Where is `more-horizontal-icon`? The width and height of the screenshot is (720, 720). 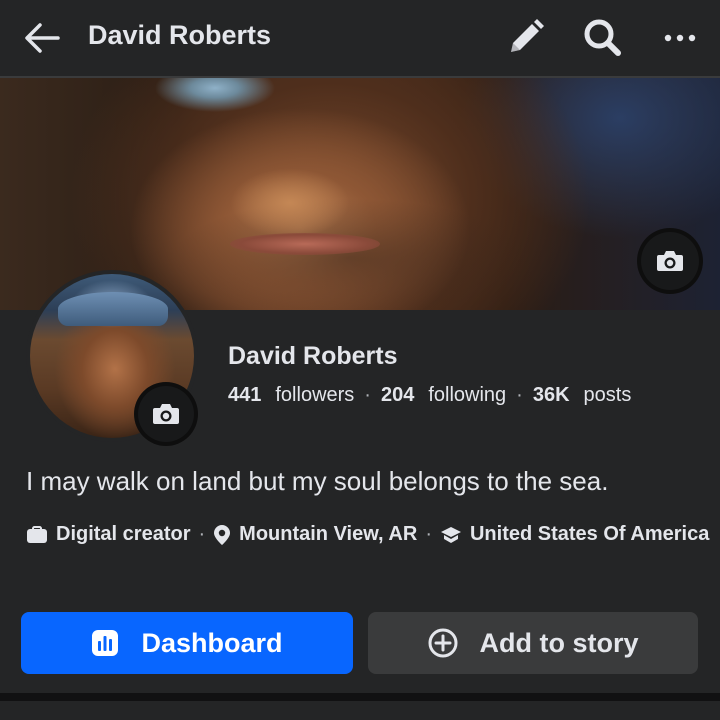
more-horizontal-icon is located at coordinates (680, 38).